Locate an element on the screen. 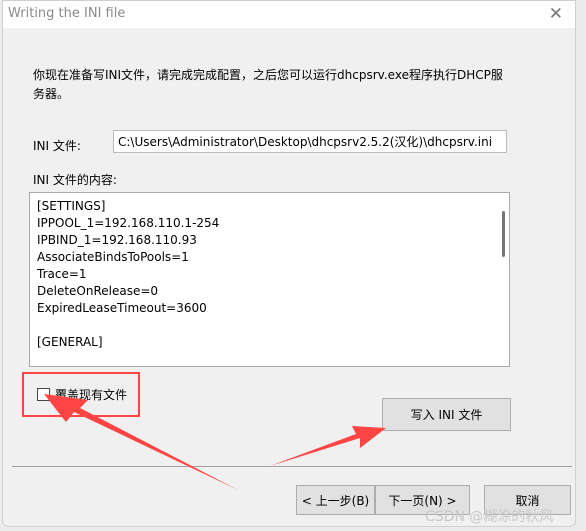 This screenshot has height=531, width=586. annotation-arrows is located at coordinates (215, 442).